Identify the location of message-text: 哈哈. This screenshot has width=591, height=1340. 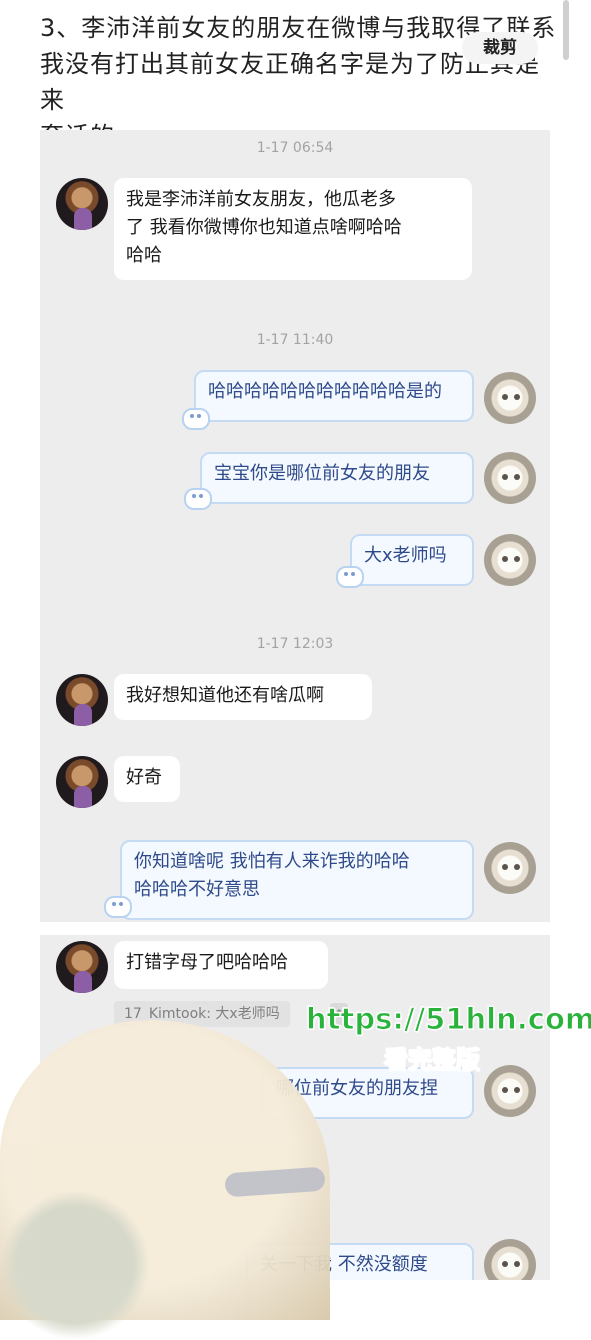
(144, 255).